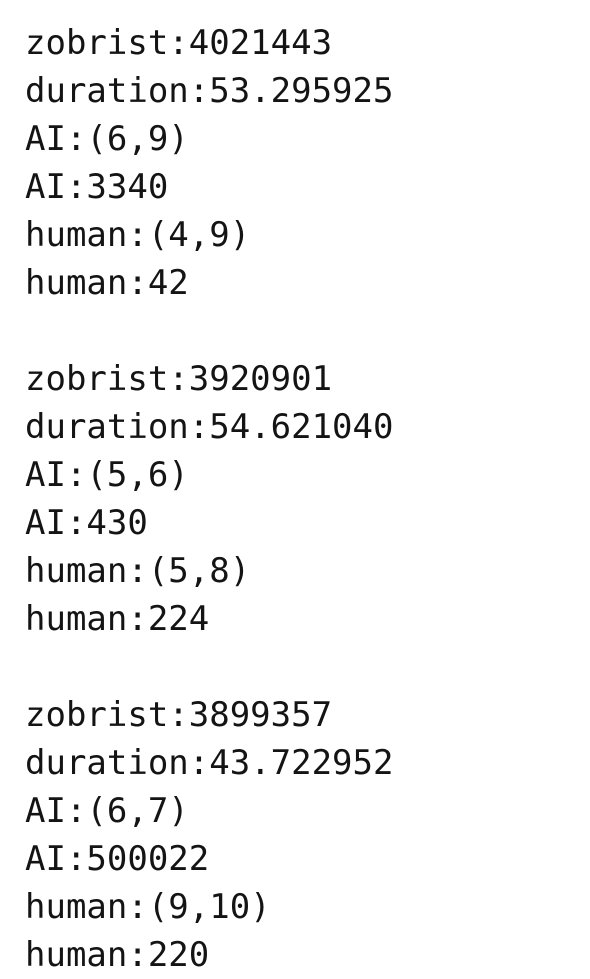 This screenshot has height=979, width=590. Describe the element at coordinates (179, 715) in the screenshot. I see `zobrist-line: zobrist:3899357` at that location.